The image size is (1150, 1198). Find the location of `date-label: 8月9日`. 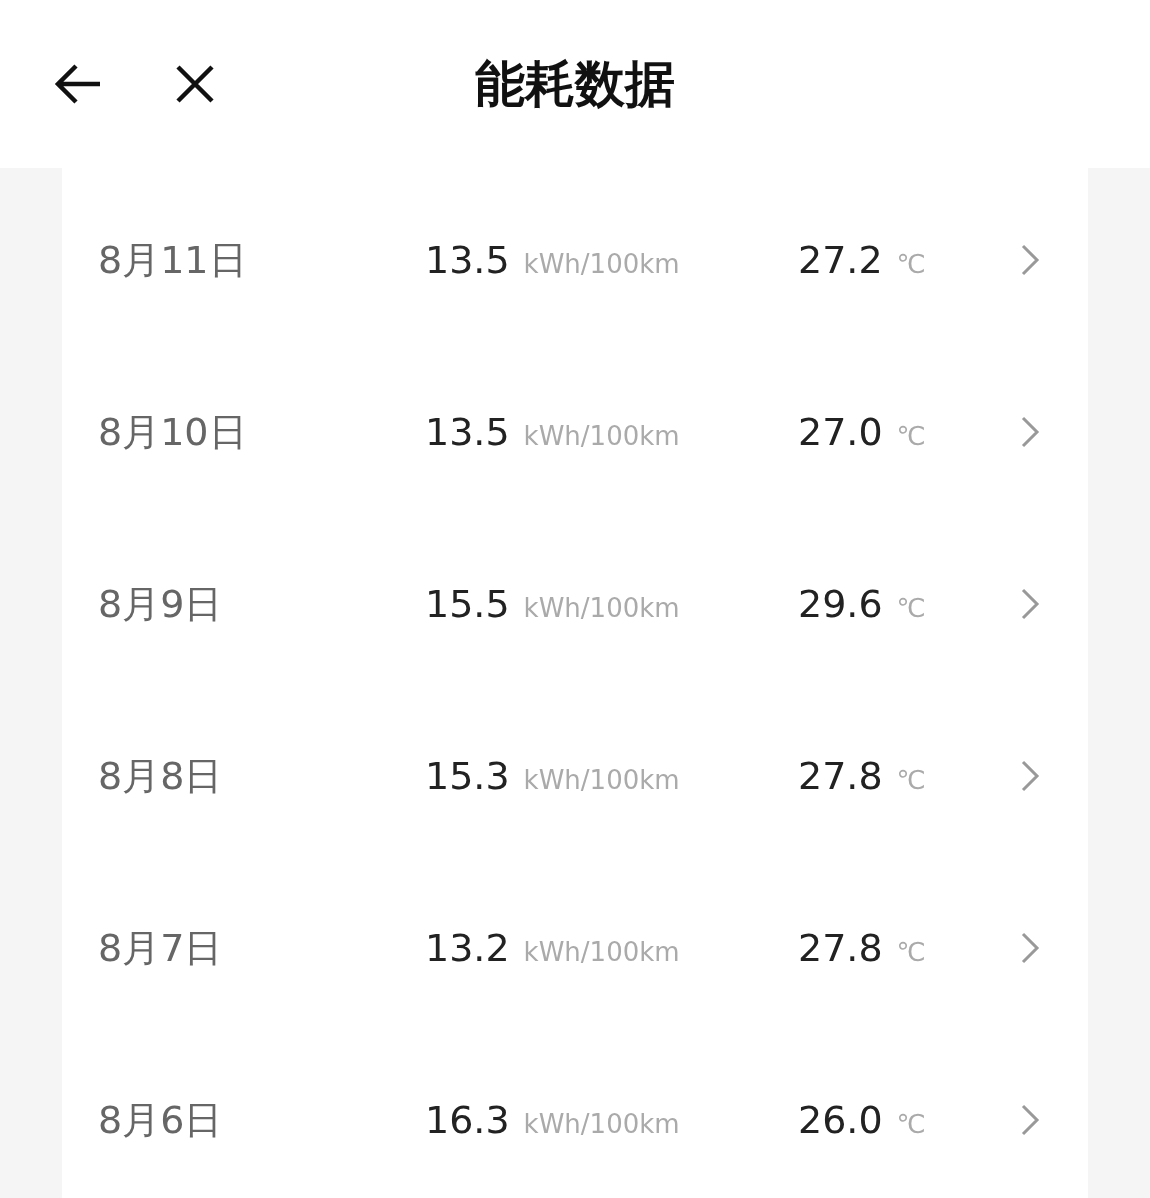

date-label: 8月9日 is located at coordinates (161, 604).